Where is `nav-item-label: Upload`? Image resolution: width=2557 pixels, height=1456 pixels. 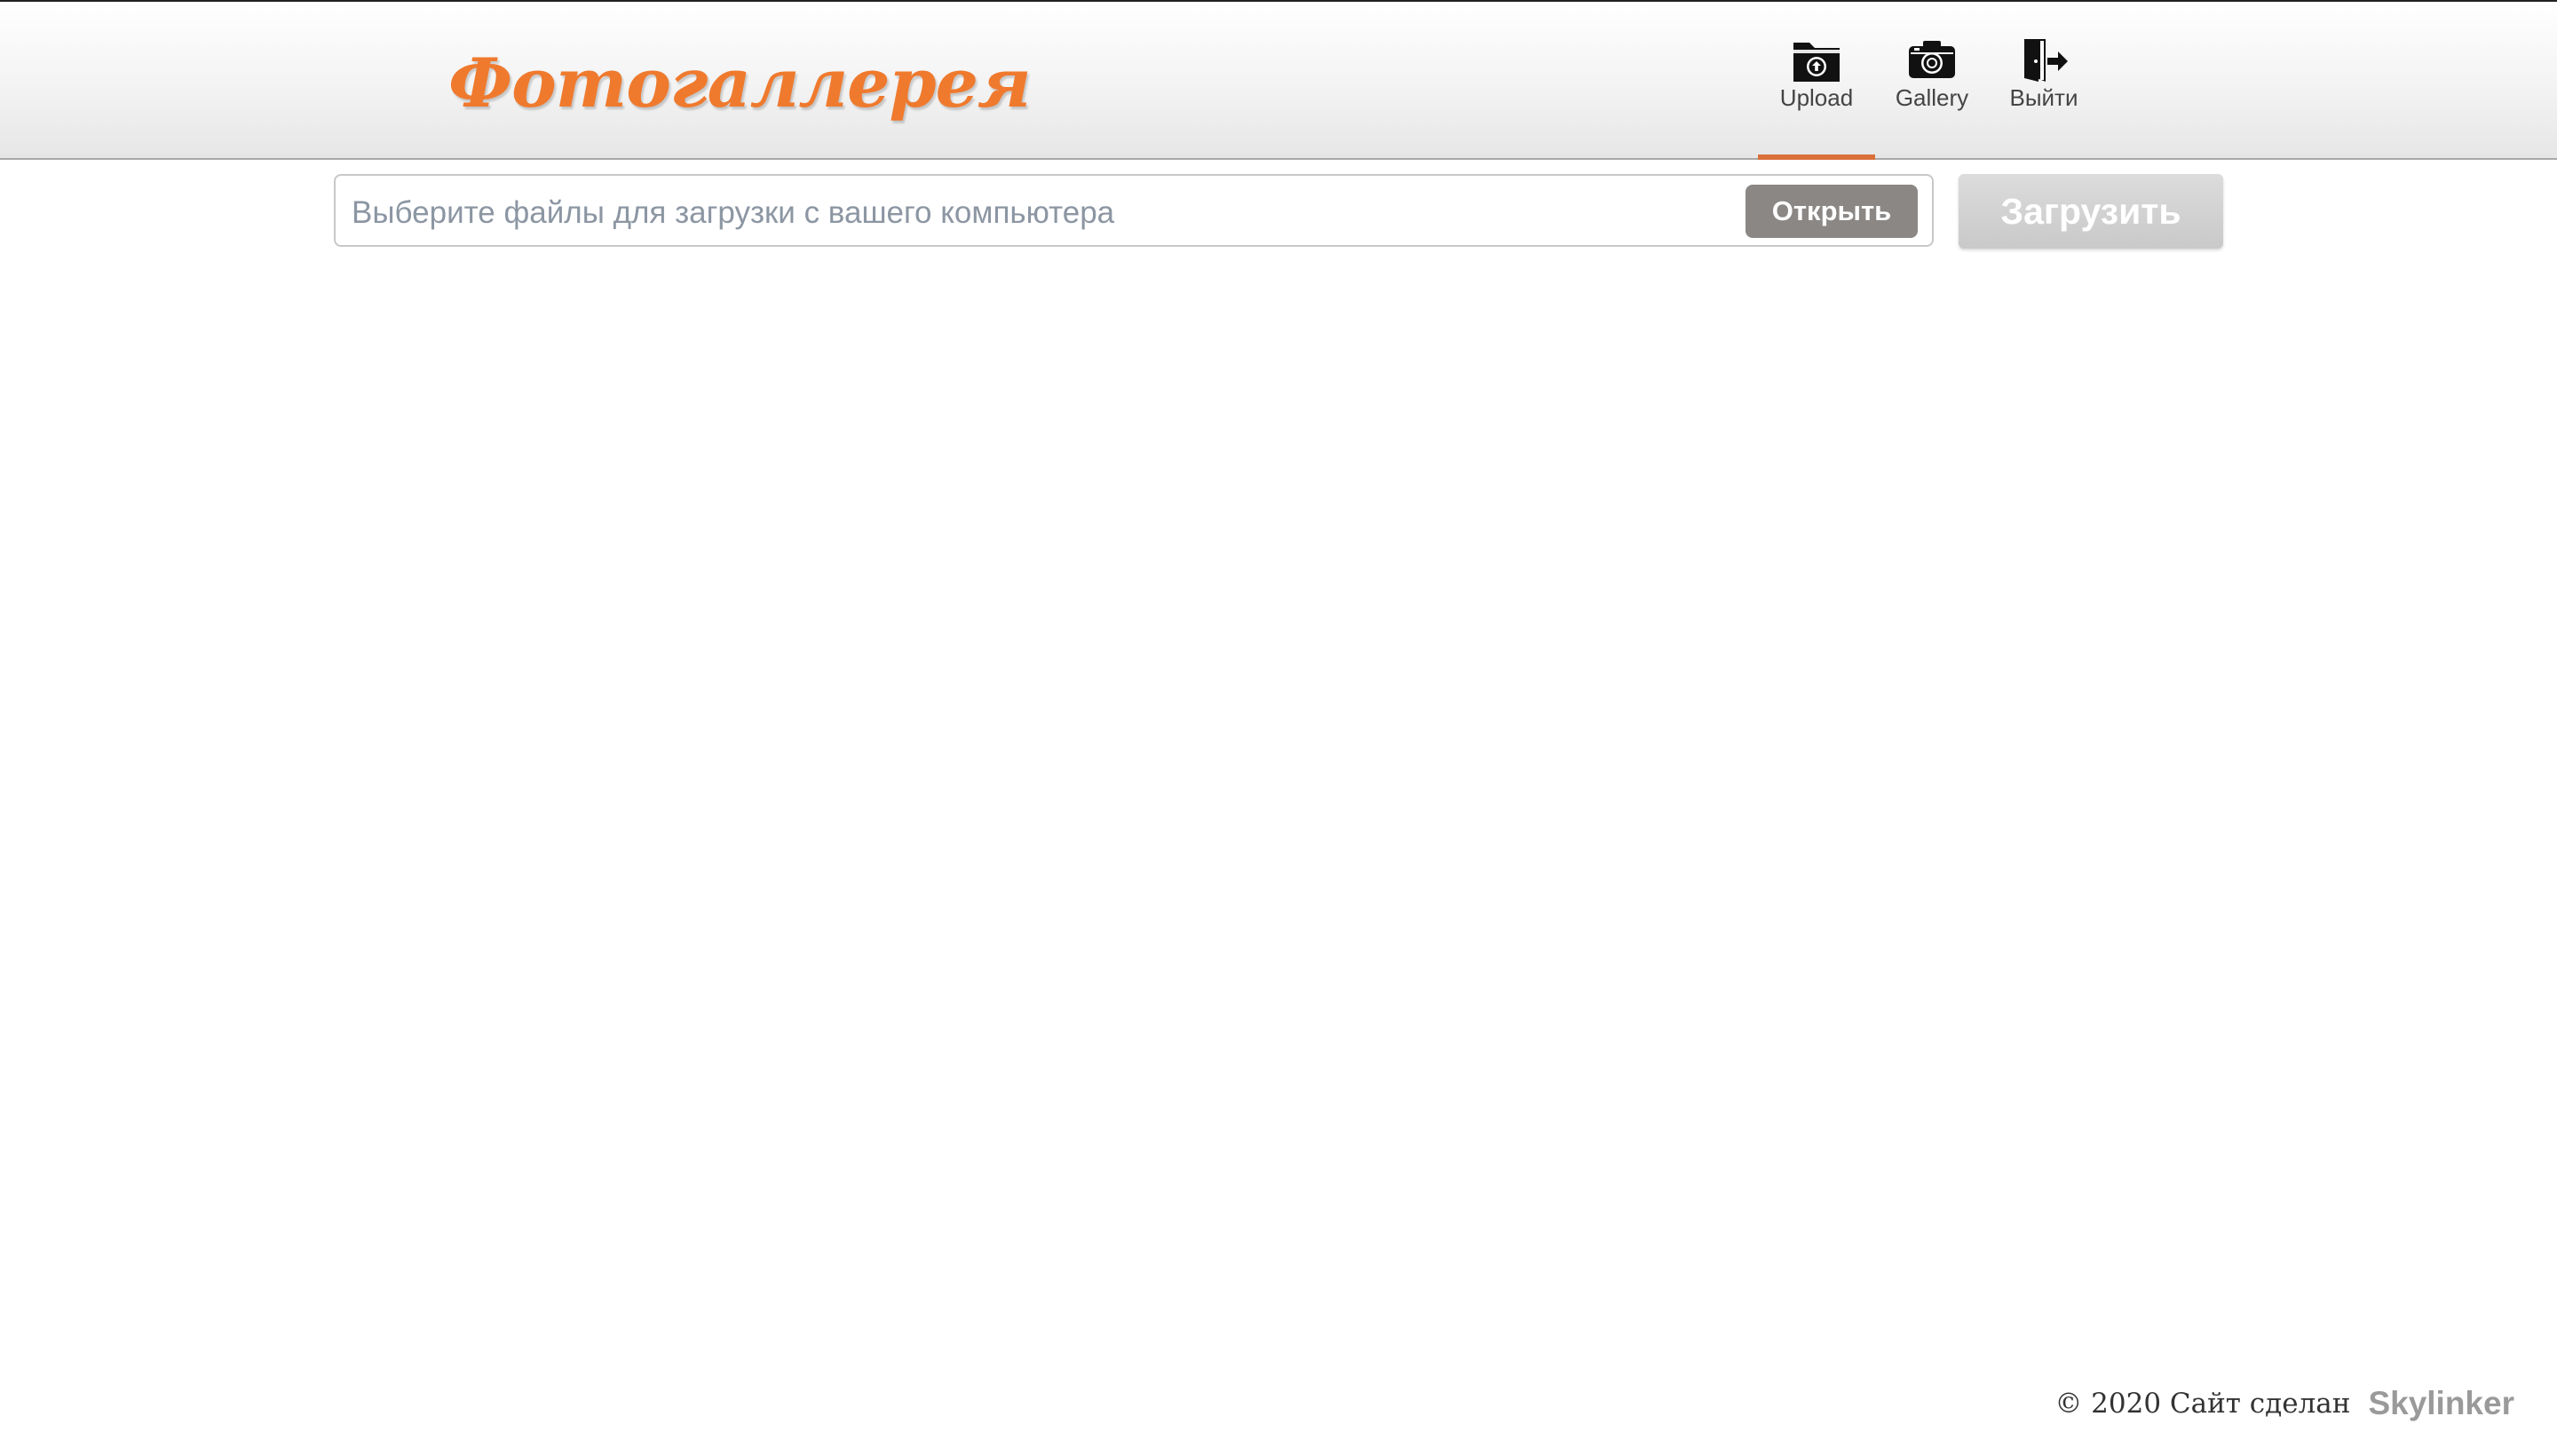 nav-item-label: Upload is located at coordinates (1816, 97).